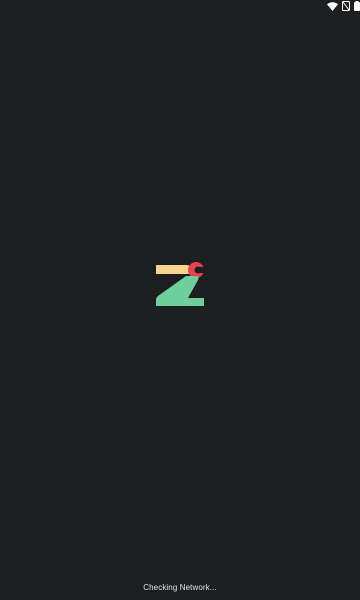 This screenshot has height=600, width=360. Describe the element at coordinates (180, 7) in the screenshot. I see `status-bar` at that location.